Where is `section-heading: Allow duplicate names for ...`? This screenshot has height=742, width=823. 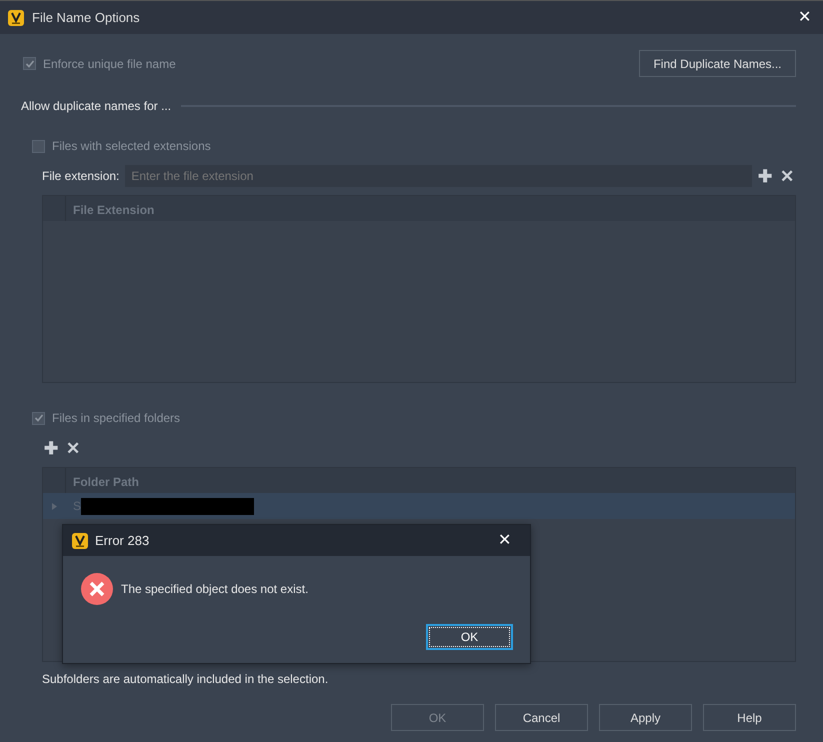
section-heading: Allow duplicate names for ... is located at coordinates (96, 106).